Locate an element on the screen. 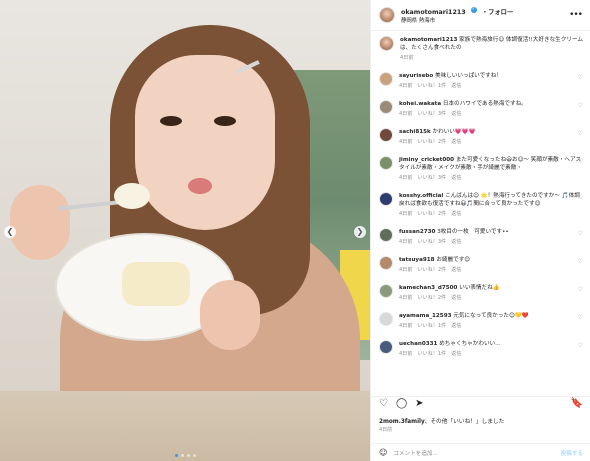  comment-text: 3枚目の一枚 可愛いです•• is located at coordinates (473, 232).